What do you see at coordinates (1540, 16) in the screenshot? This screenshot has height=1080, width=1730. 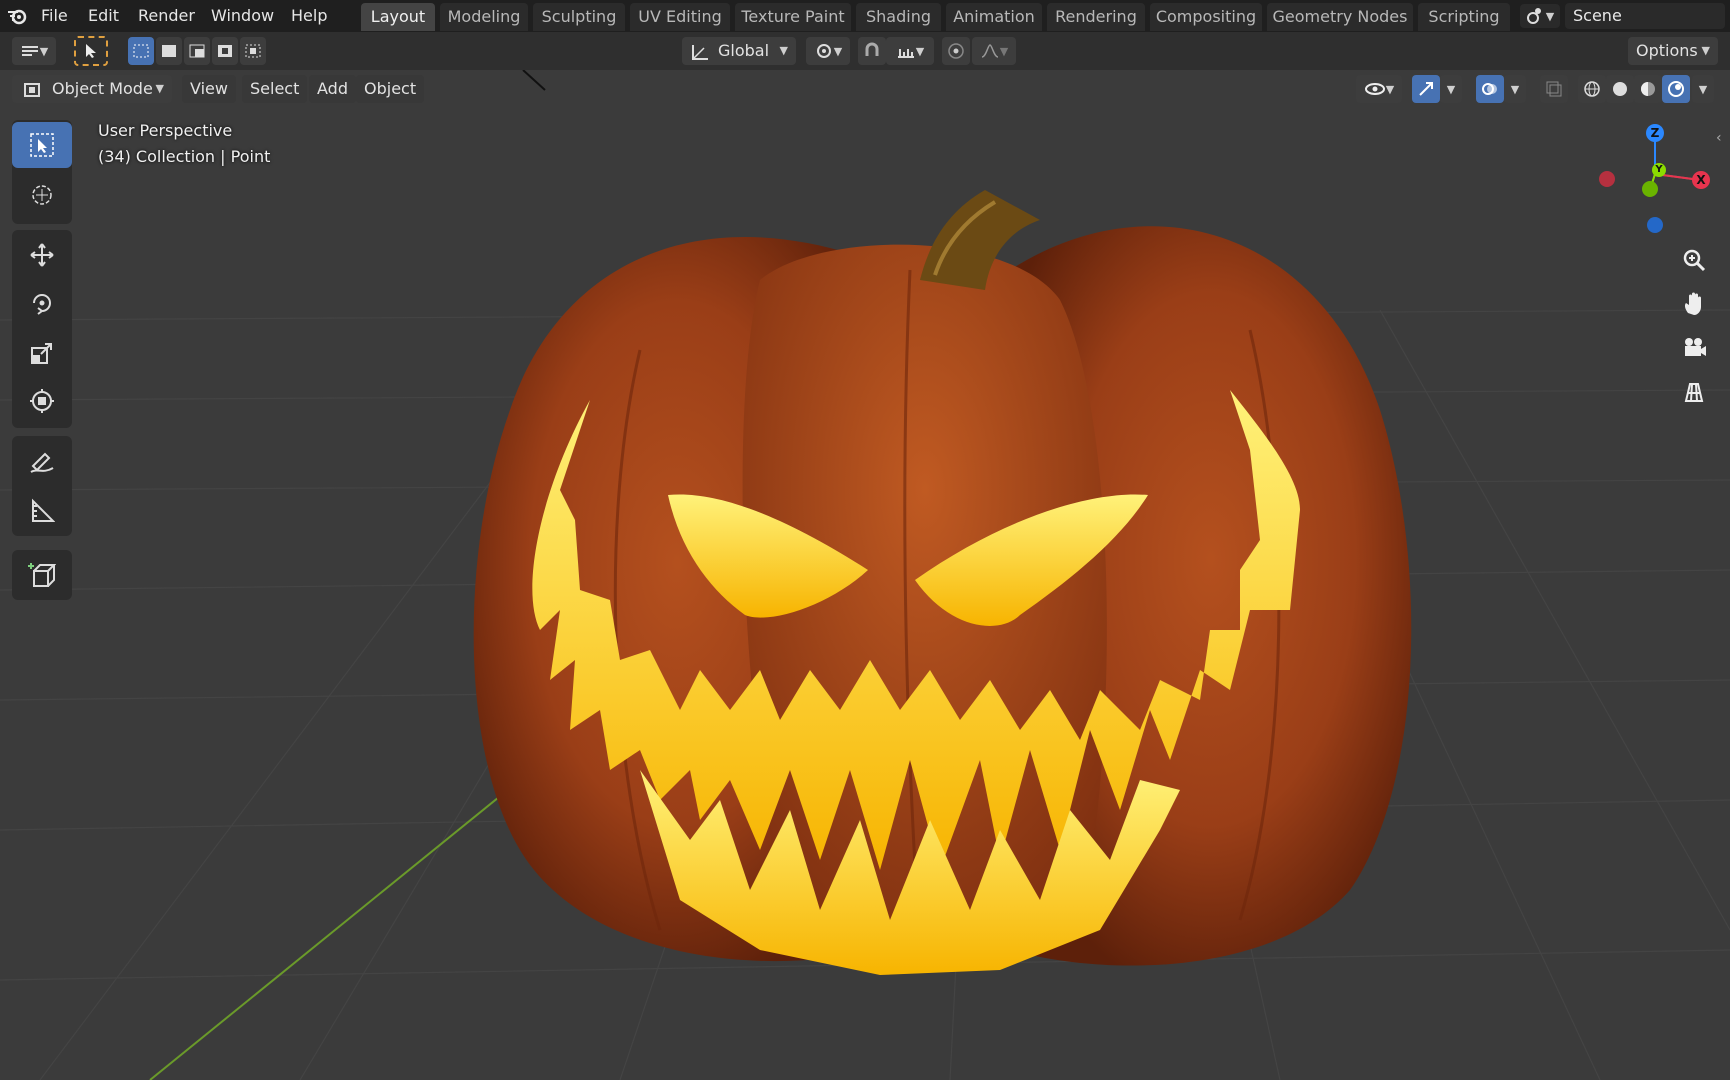 I see `scene-selector-icon: ▼` at bounding box center [1540, 16].